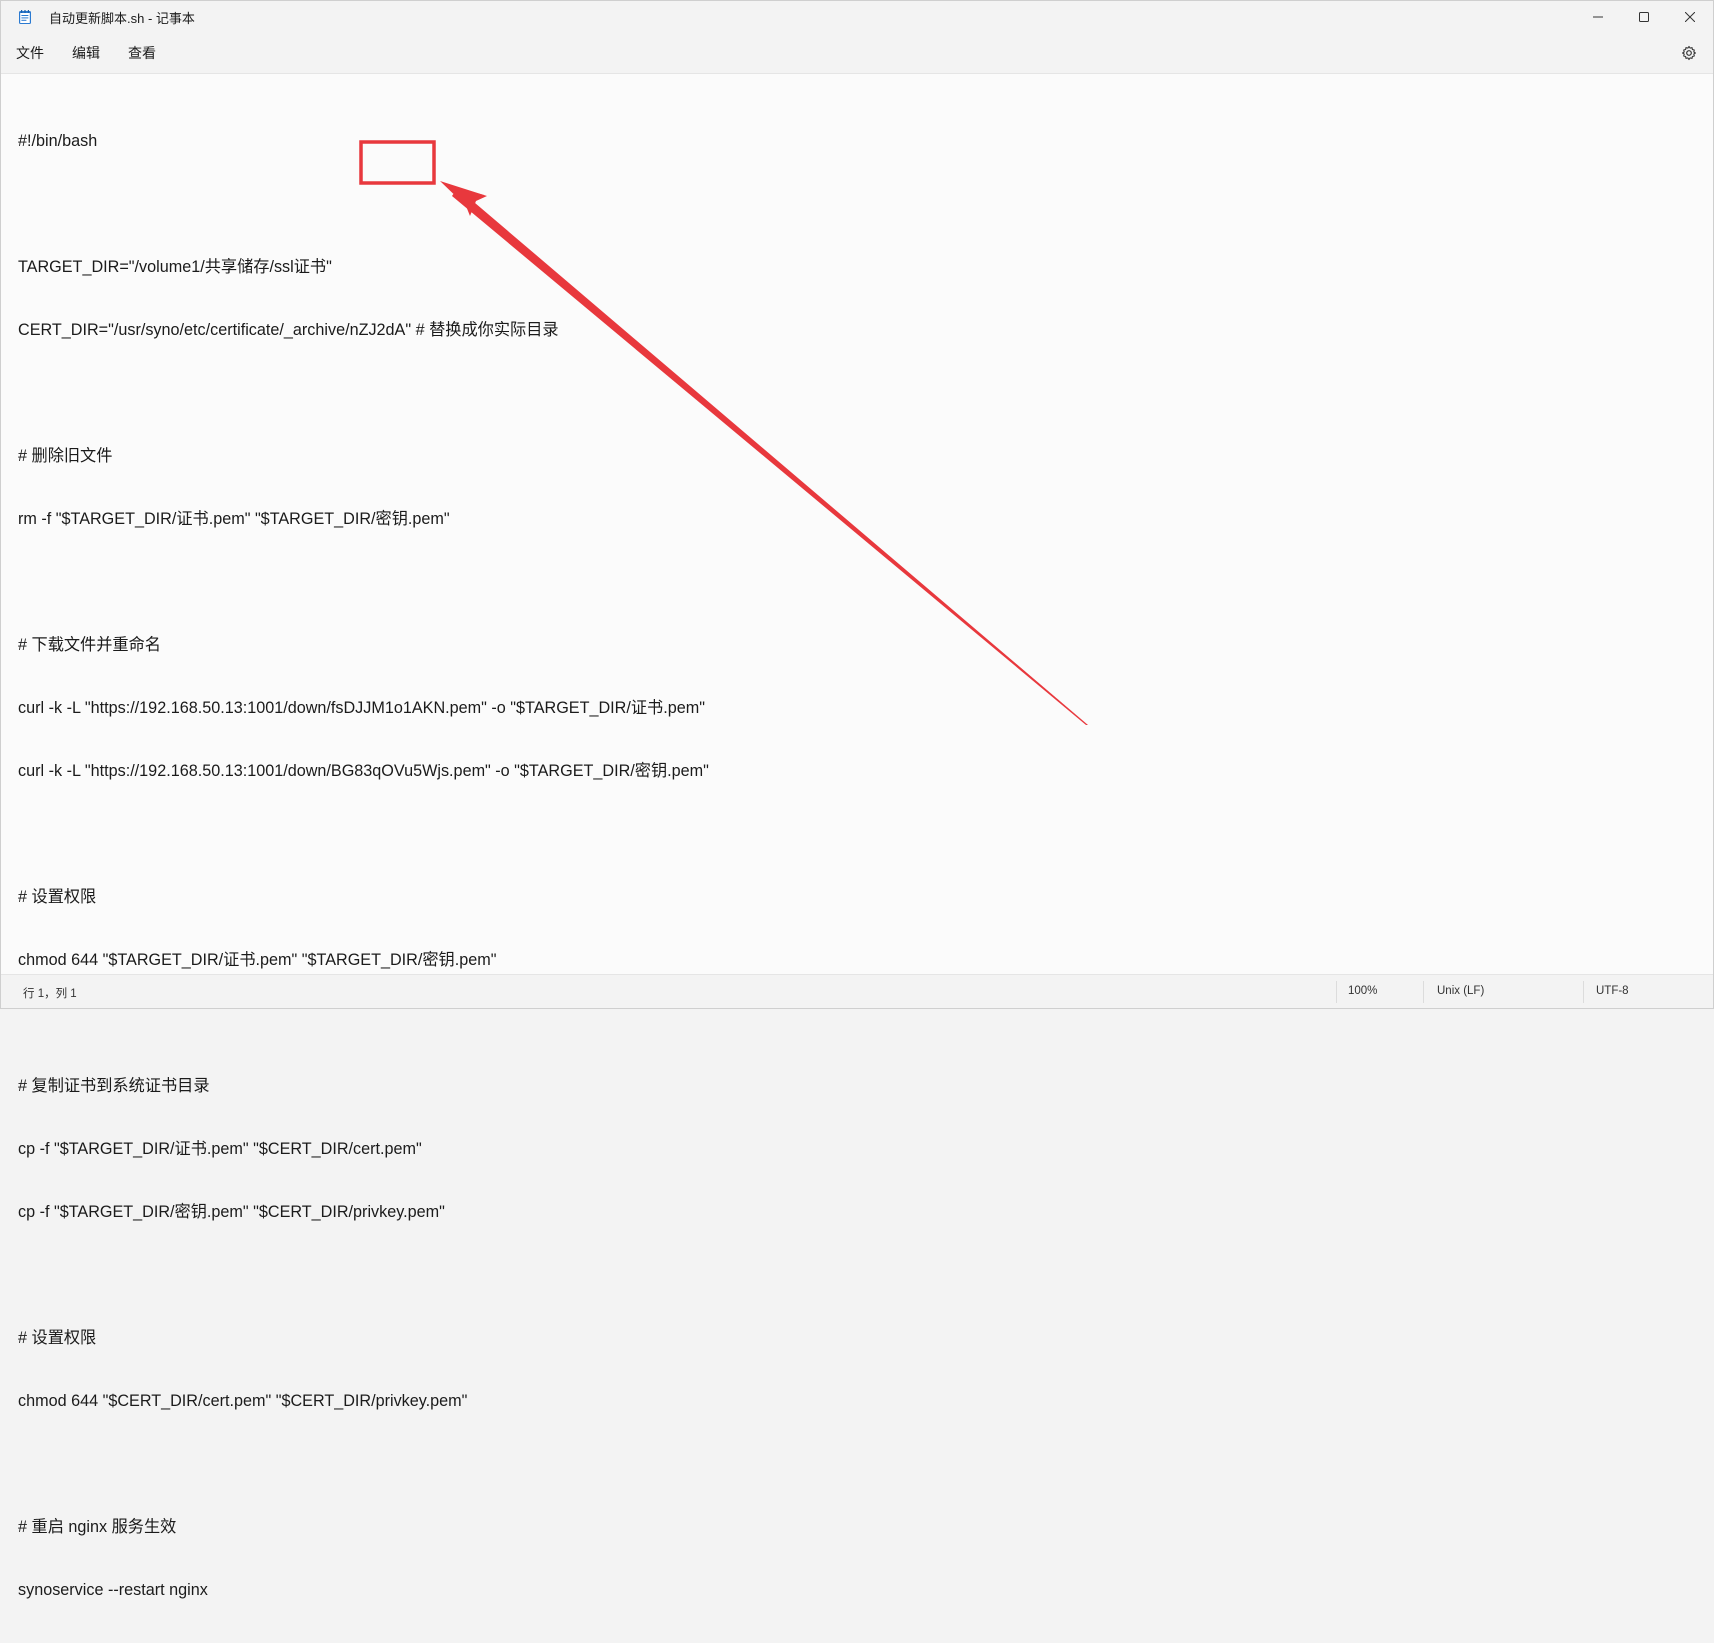 Image resolution: width=1714 pixels, height=1643 pixels. I want to click on editor-line: # 下载文件并重命名, so click(89, 645).